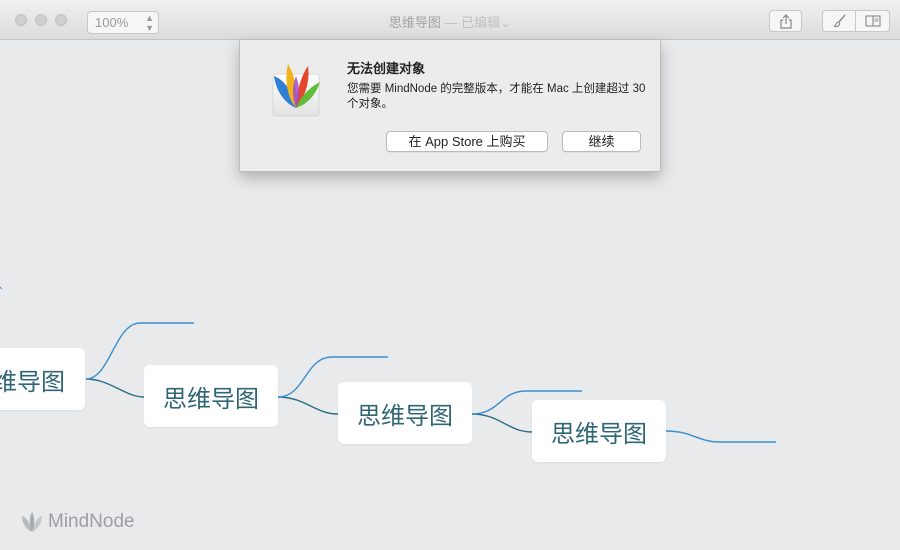 Image resolution: width=900 pixels, height=550 pixels. What do you see at coordinates (386, 68) in the screenshot?
I see `alert-title: 无法创建对象` at bounding box center [386, 68].